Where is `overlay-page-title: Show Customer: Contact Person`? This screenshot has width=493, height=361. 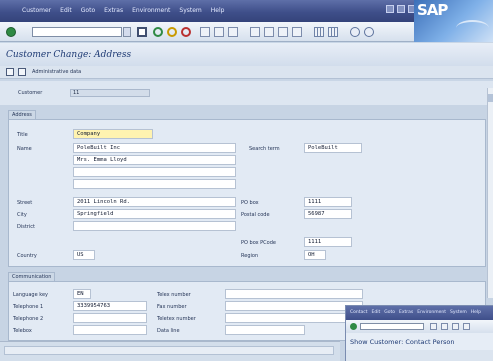
overlay-page-title: Show Customer: Contact Person is located at coordinates (402, 342).